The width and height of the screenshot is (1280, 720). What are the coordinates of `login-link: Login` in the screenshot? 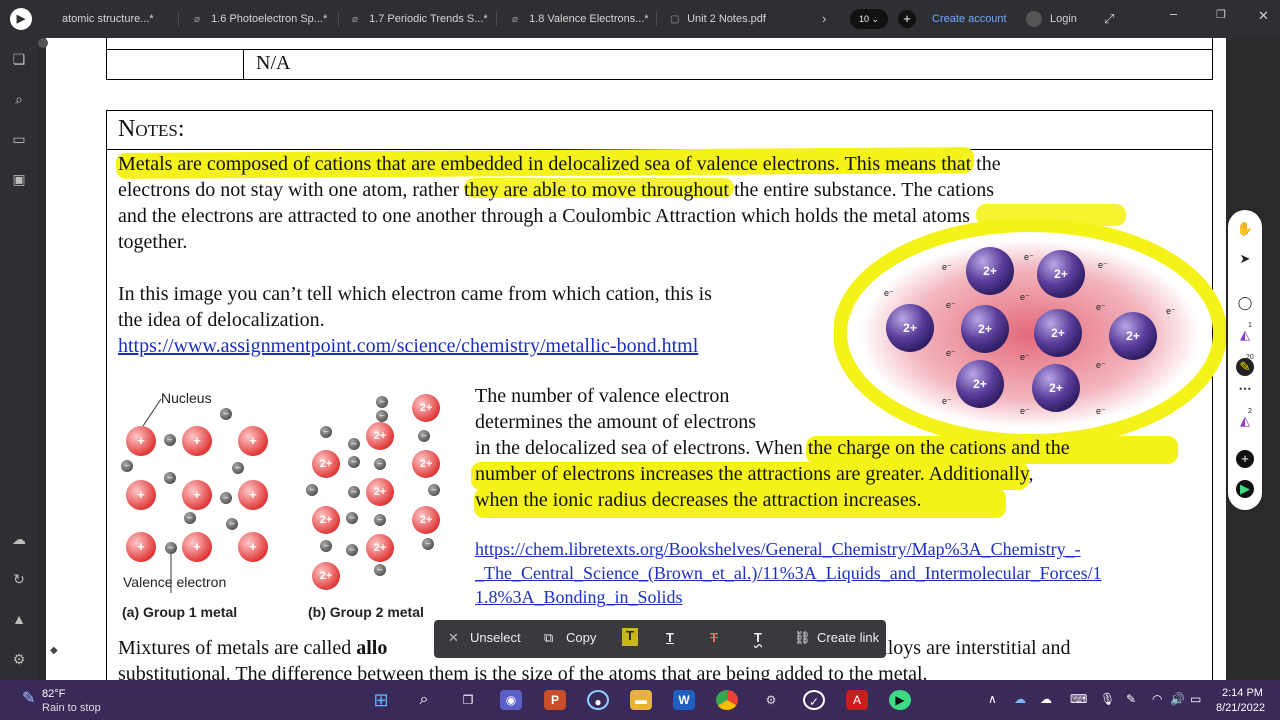 It's located at (1063, 19).